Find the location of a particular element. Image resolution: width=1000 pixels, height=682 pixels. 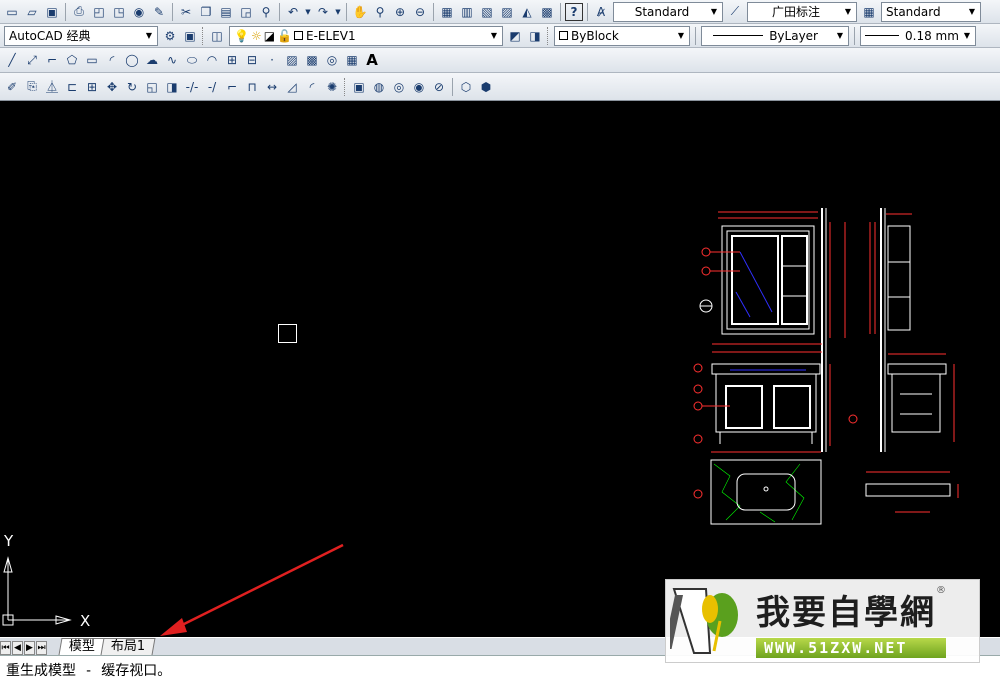

rectangle-icon: ▭ is located at coordinates (92, 60).